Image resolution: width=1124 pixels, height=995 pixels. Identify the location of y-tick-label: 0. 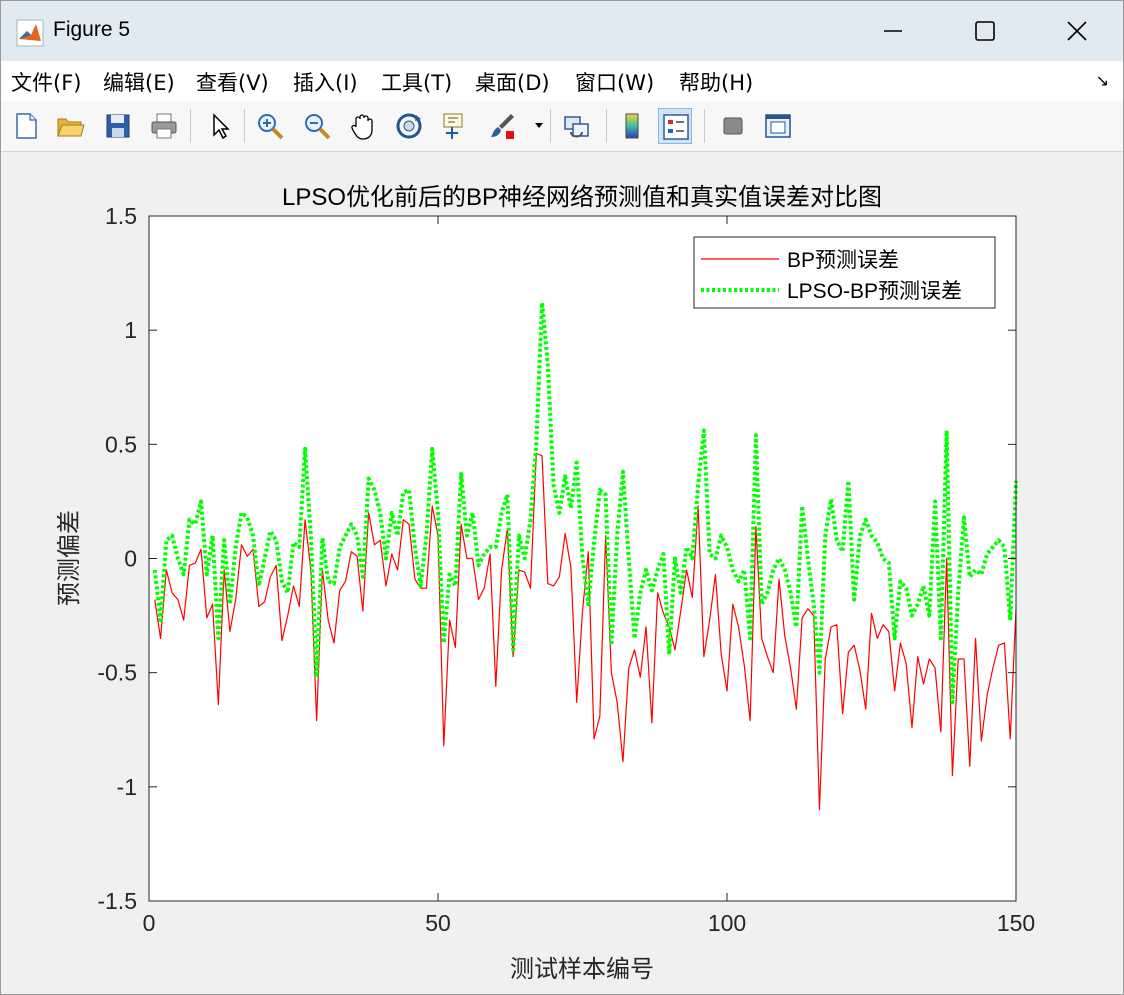
(130, 559).